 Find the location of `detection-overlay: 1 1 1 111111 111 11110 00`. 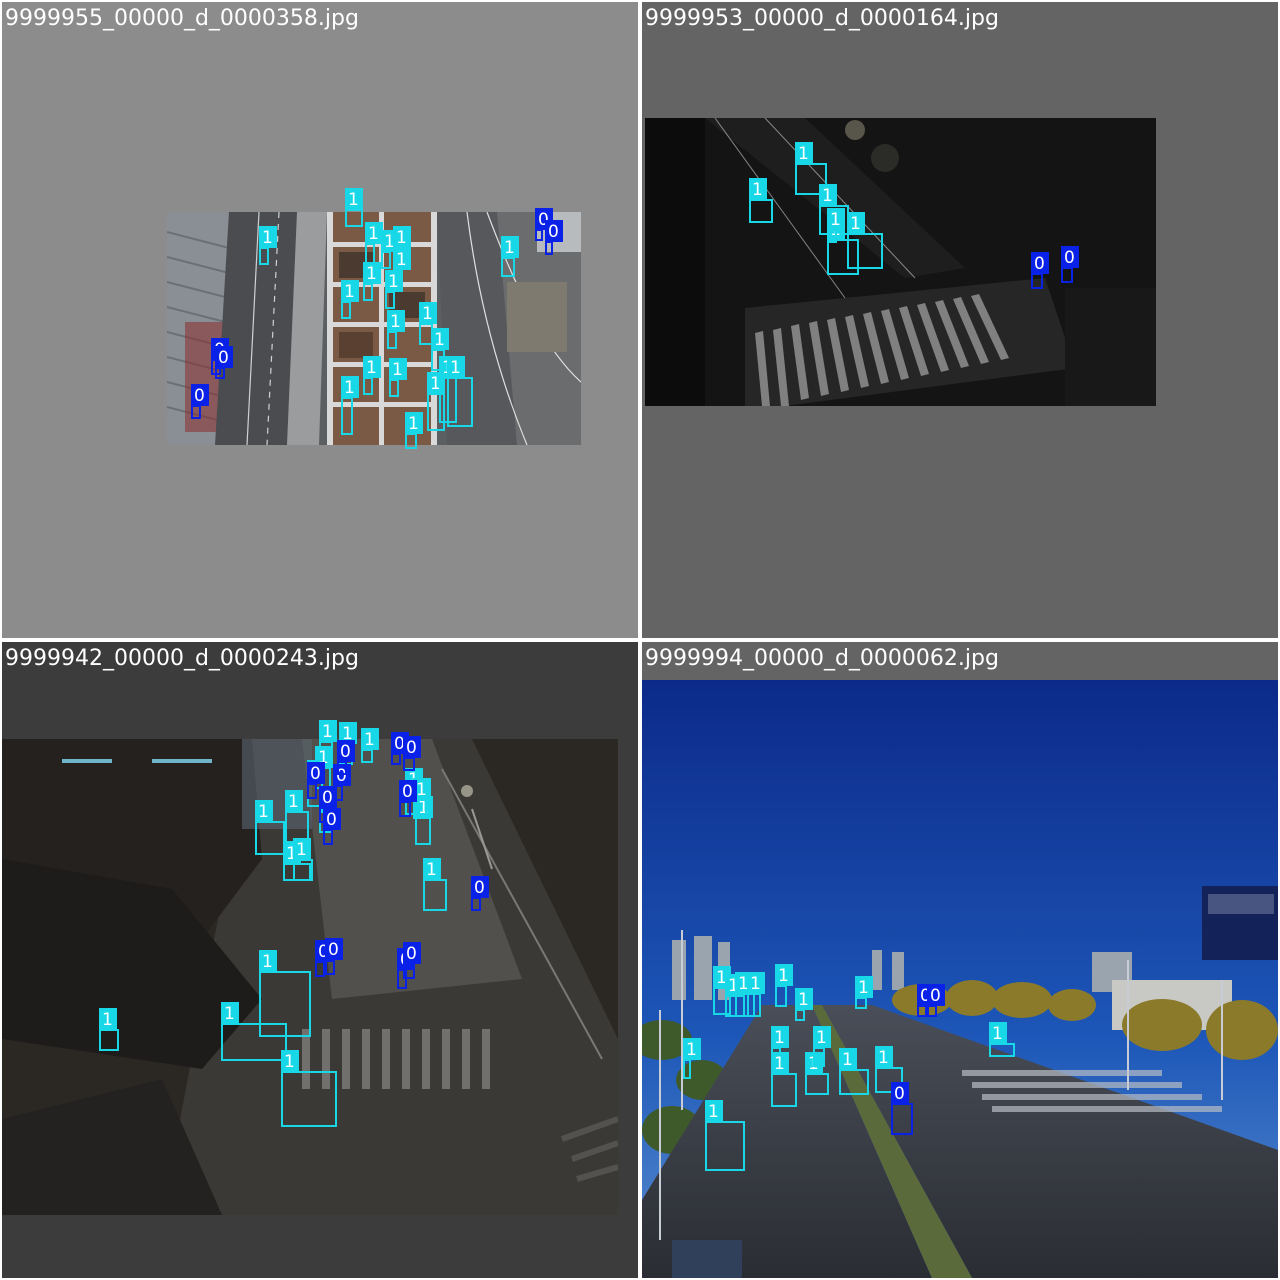

detection-overlay: 1 1 1 111111 111 11110 00 is located at coordinates (849, 1067).